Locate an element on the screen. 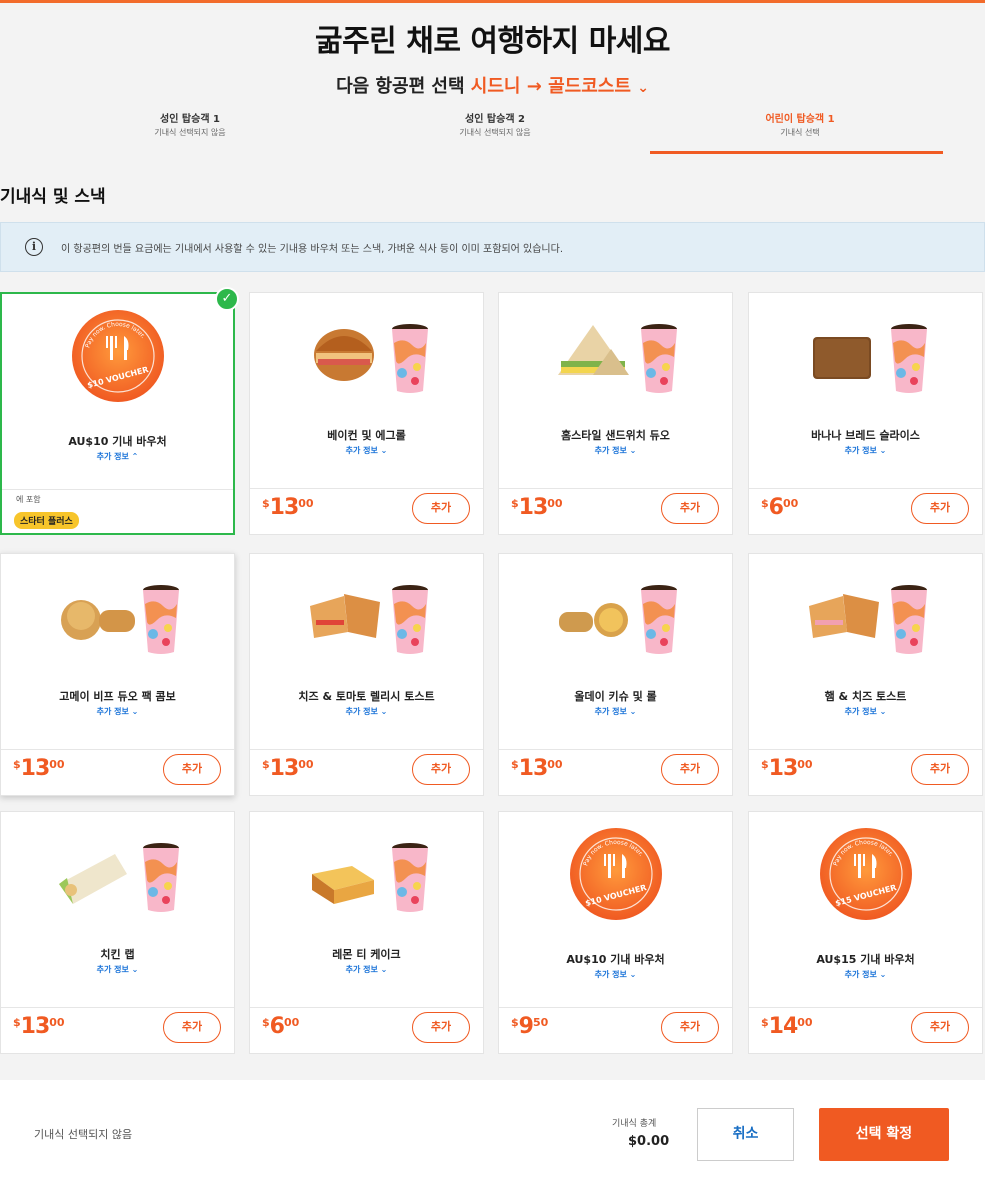  flight-selector-prefix: 다음 항공편 선택 is located at coordinates (400, 86).